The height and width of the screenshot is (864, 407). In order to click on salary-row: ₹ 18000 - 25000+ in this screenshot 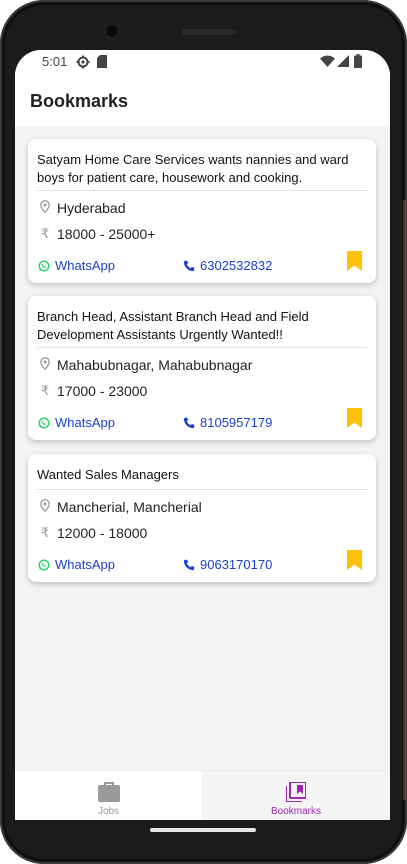, I will do `click(97, 234)`.